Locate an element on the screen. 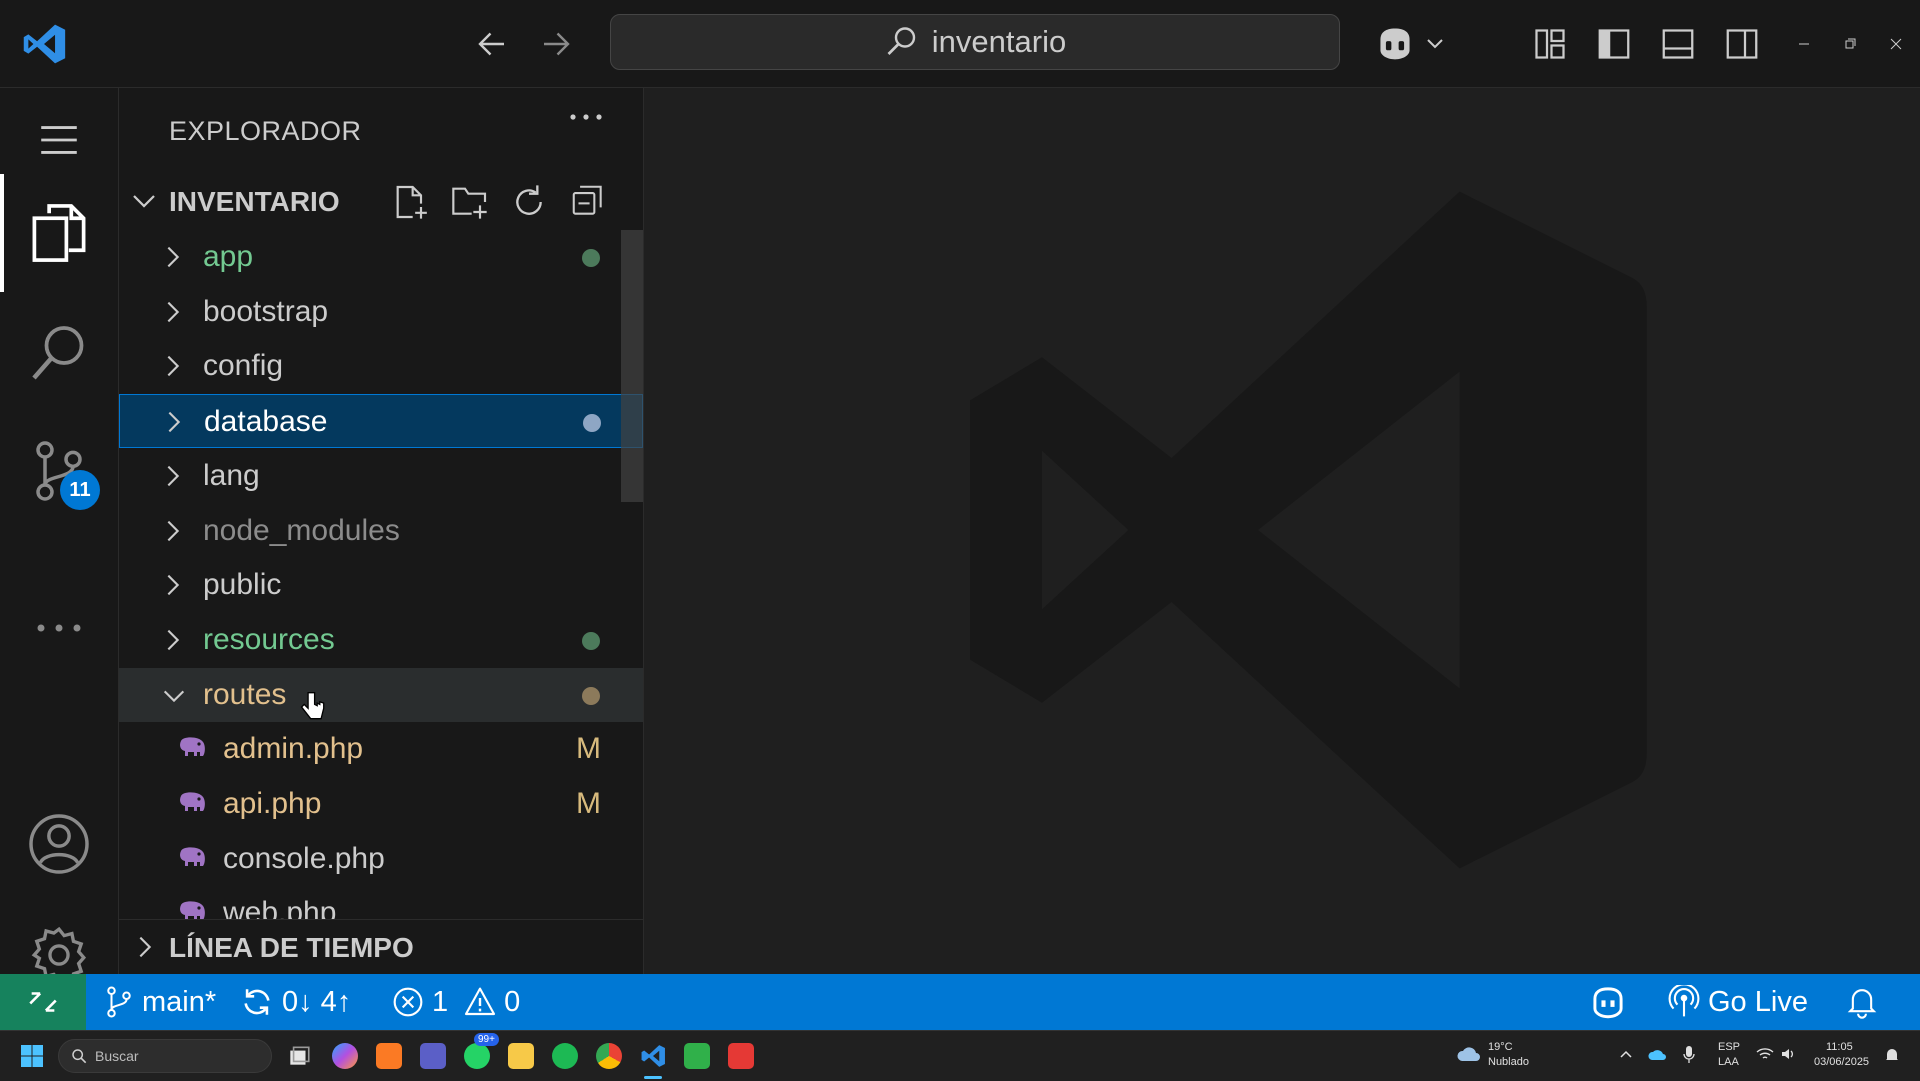 This screenshot has height=1081, width=1920. tree-file-item: api.php M is located at coordinates (381, 804).